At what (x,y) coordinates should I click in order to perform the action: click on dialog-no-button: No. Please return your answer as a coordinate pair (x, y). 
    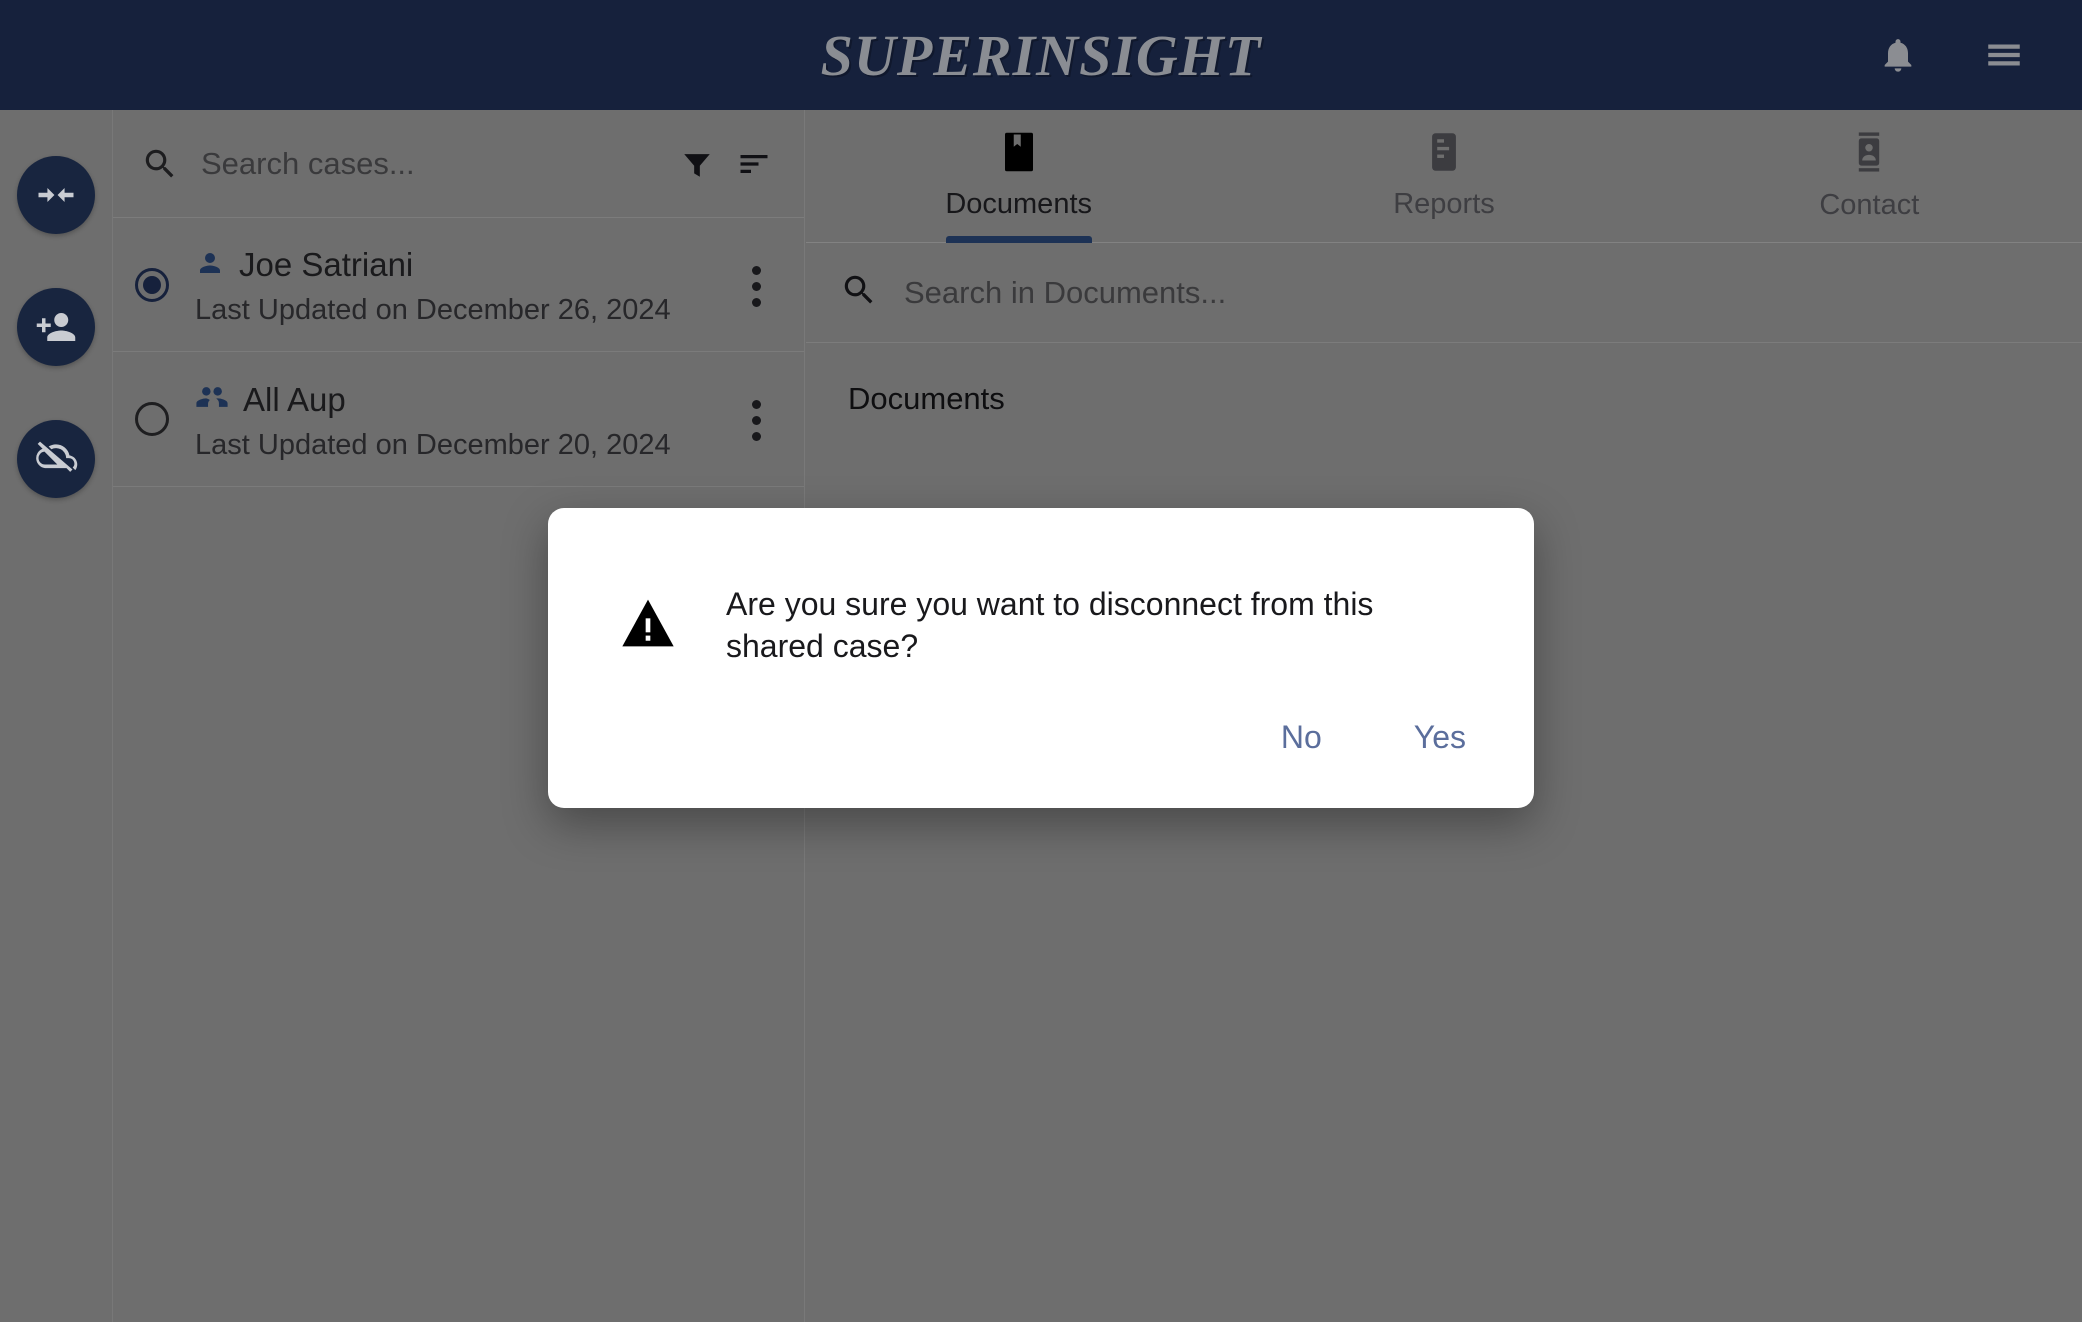
    Looking at the image, I should click on (1301, 737).